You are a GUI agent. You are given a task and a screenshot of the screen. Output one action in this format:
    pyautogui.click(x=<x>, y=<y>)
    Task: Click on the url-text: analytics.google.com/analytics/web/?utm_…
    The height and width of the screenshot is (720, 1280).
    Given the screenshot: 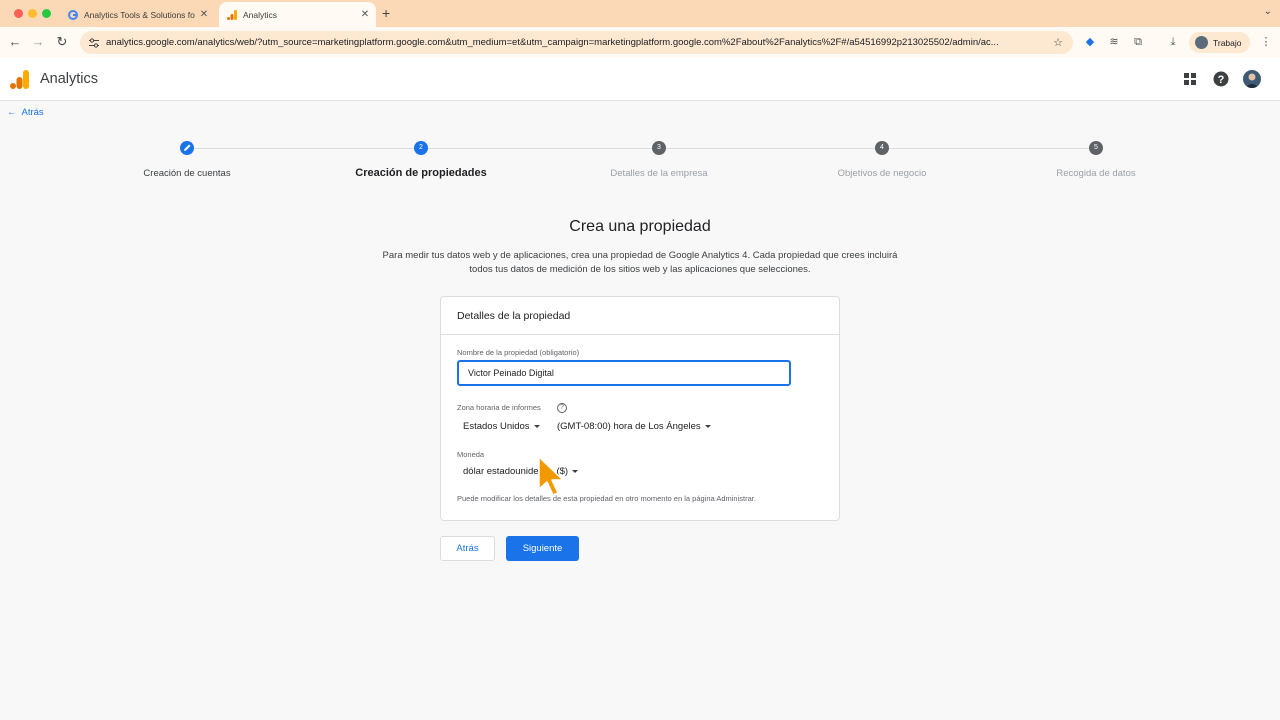 What is the action you would take?
    pyautogui.click(x=552, y=42)
    